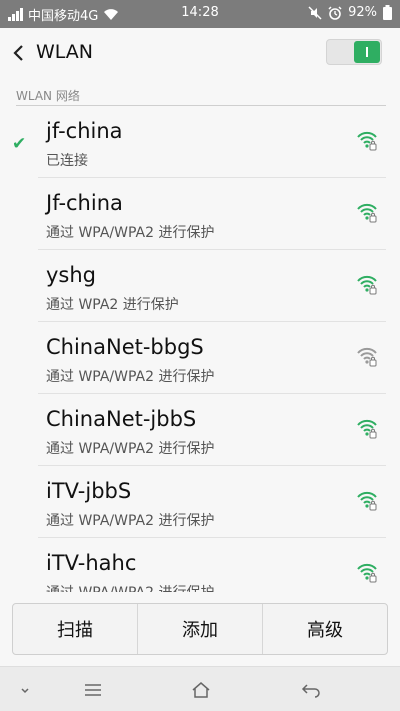  Describe the element at coordinates (89, 491) in the screenshot. I see `network-ssid: iTV-jbbS` at that location.